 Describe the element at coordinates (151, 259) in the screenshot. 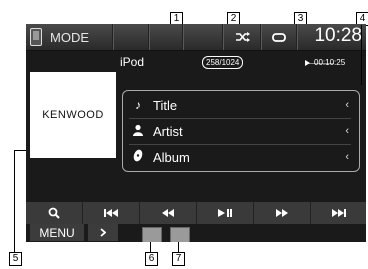

I see `callout-6: 6` at that location.